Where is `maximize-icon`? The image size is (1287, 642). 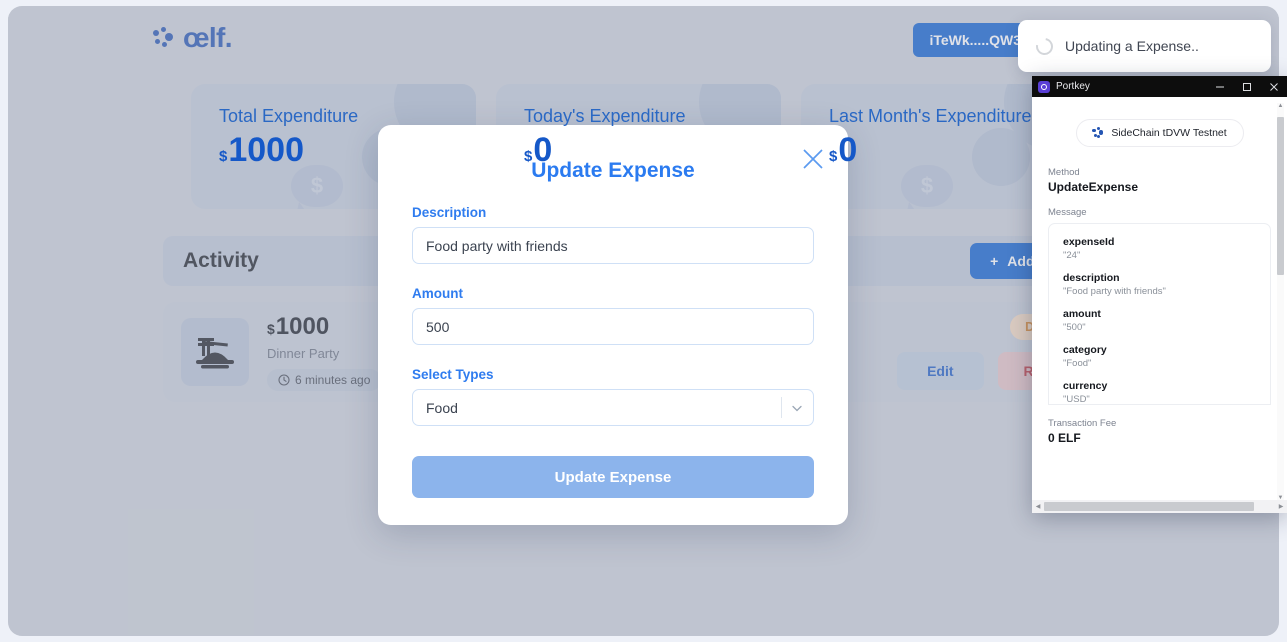 maximize-icon is located at coordinates (1246, 86).